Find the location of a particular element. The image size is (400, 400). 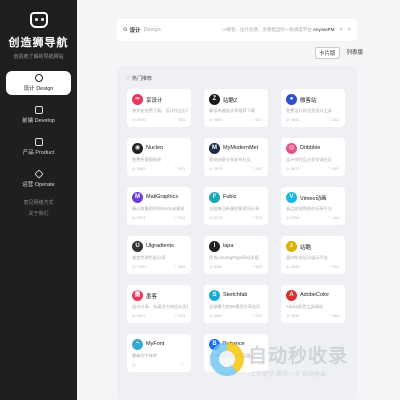

site-logo-icon: ~ is located at coordinates (137, 344).